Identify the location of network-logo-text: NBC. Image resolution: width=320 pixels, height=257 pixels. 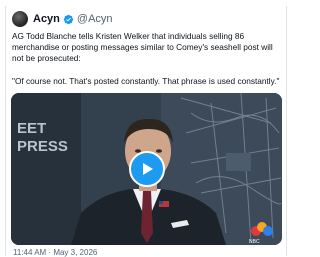
(254, 242).